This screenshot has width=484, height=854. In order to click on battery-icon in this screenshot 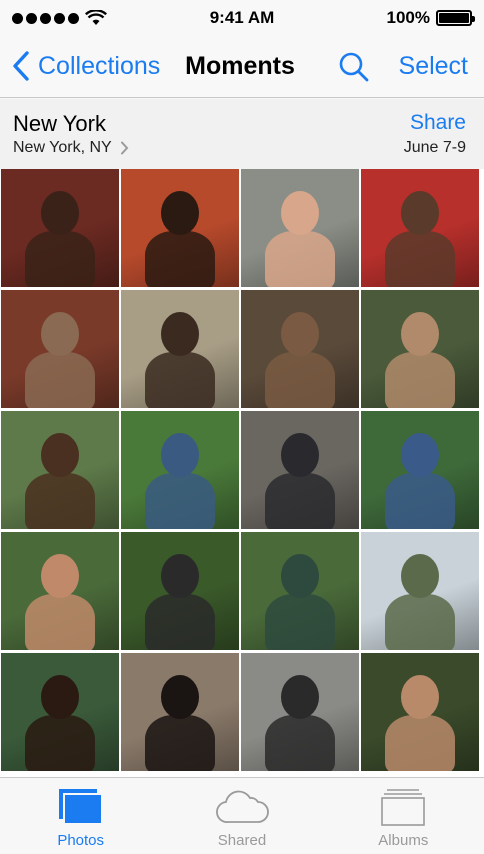, I will do `click(455, 18)`.